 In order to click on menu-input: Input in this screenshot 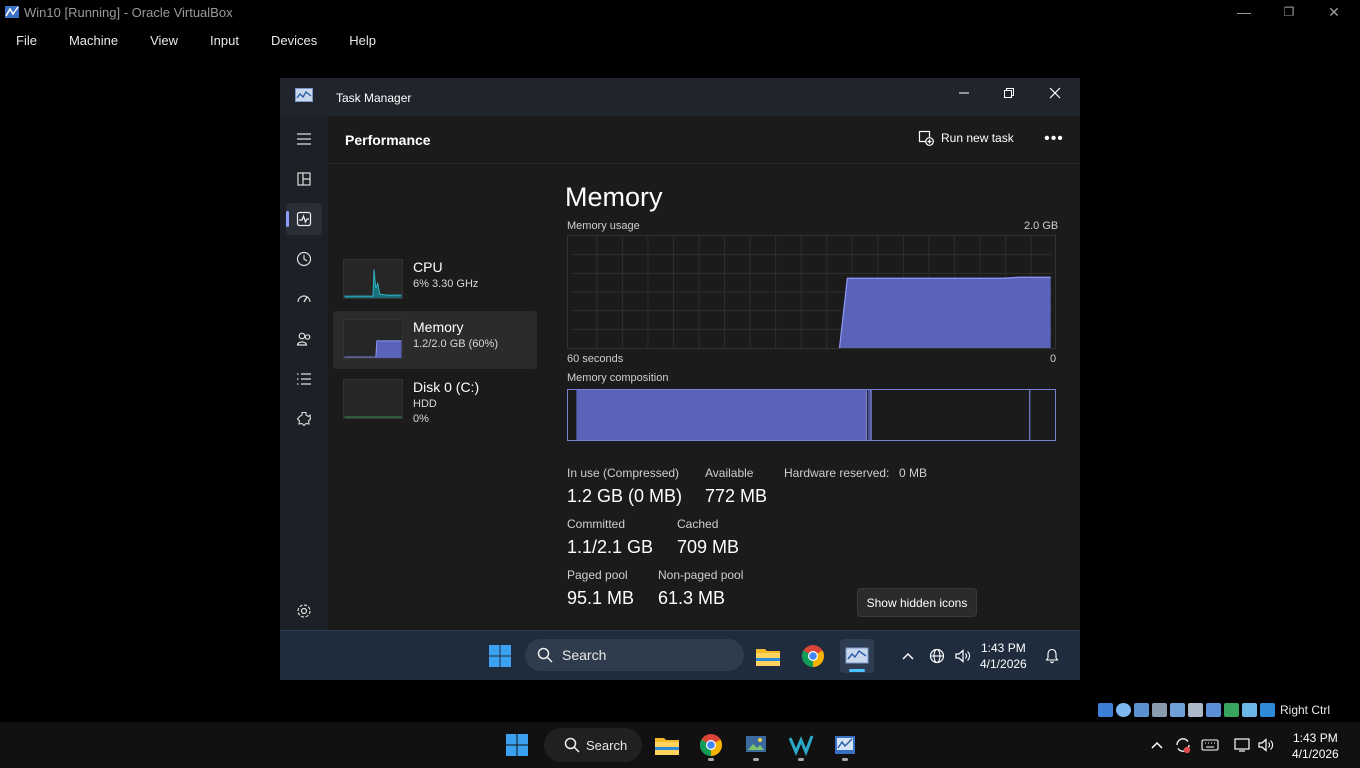, I will do `click(224, 40)`.